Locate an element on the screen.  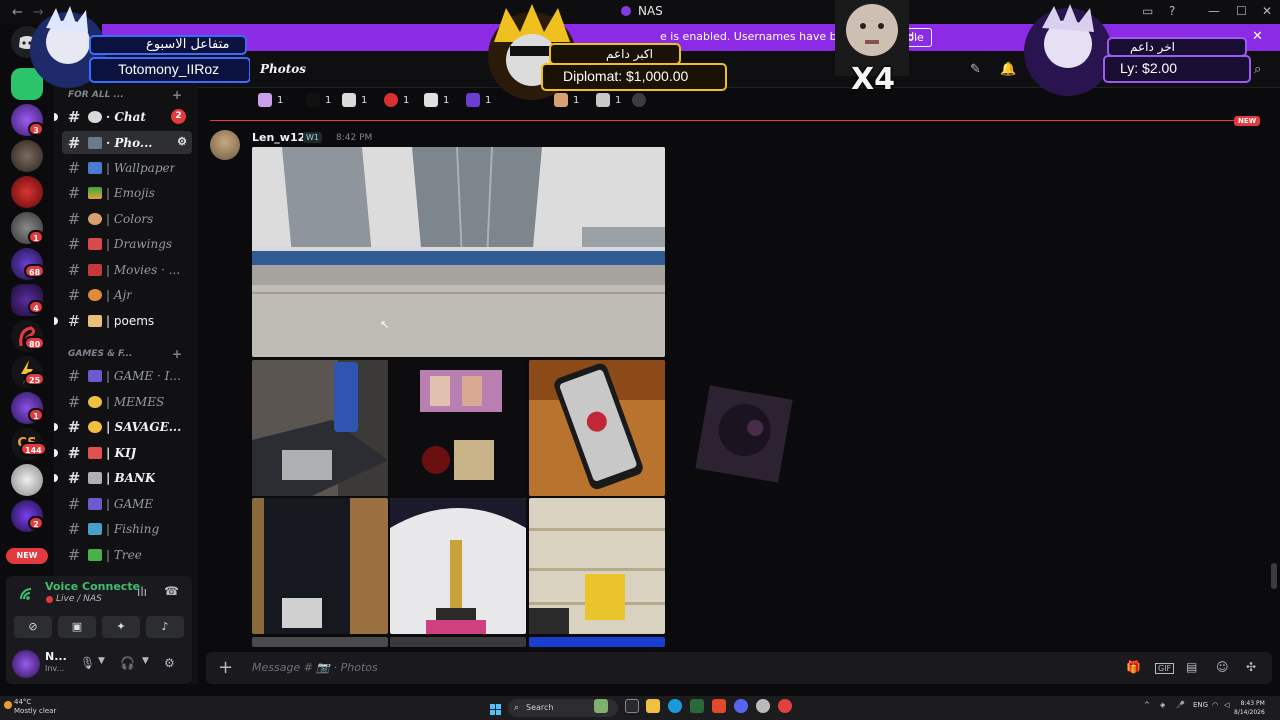
signal-icon is located at coordinates (27, 593).